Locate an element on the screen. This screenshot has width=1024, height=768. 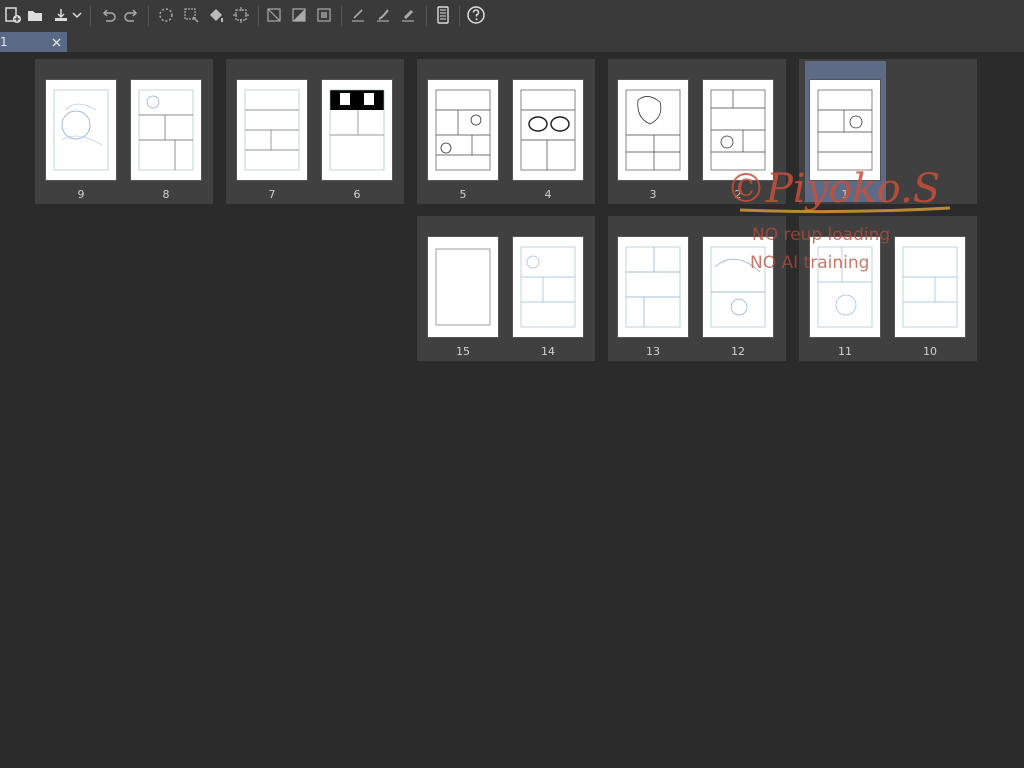
page-number: 12 is located at coordinates (738, 351).